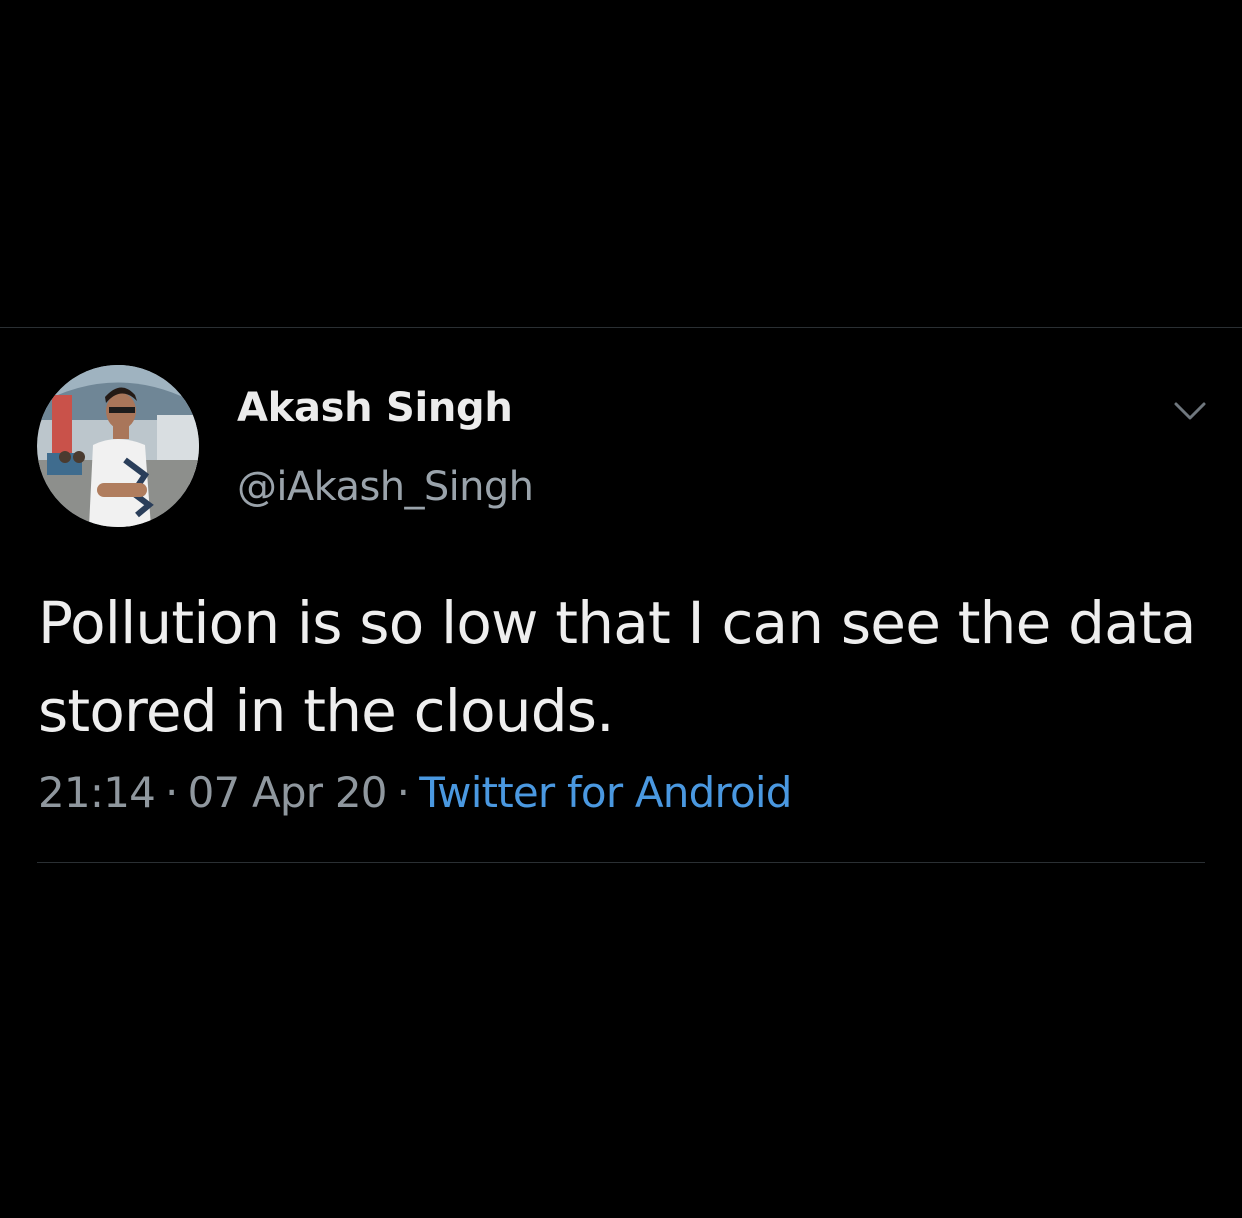 This screenshot has height=1218, width=1242. I want to click on bottom-divider, so click(621, 862).